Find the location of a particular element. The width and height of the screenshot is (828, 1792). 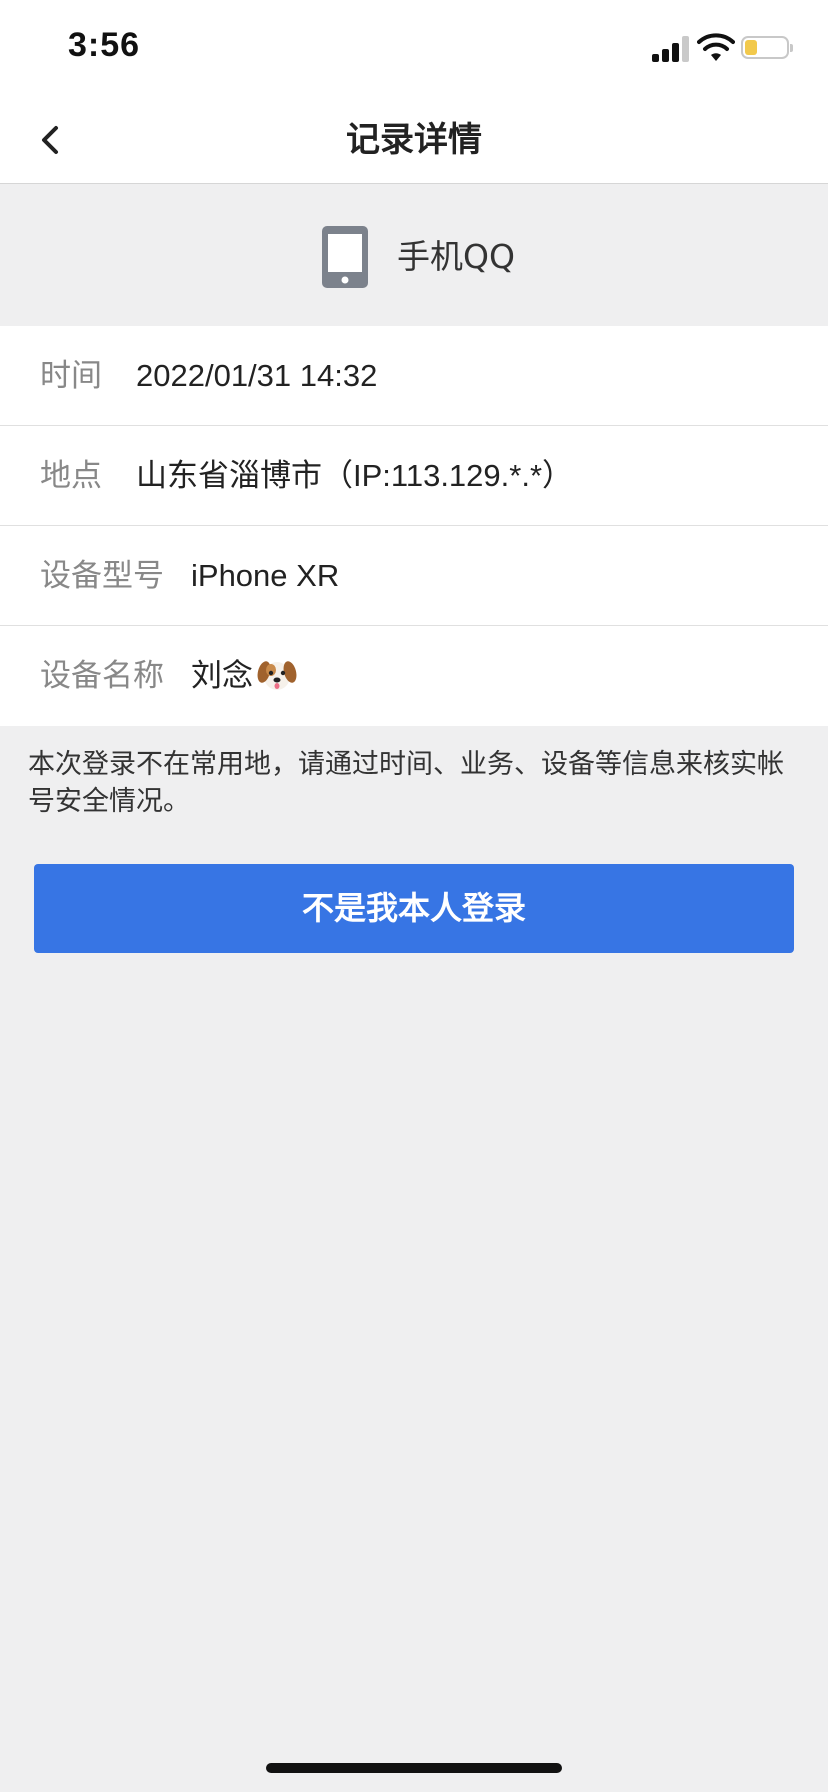

battery-icon is located at coordinates (767, 47).